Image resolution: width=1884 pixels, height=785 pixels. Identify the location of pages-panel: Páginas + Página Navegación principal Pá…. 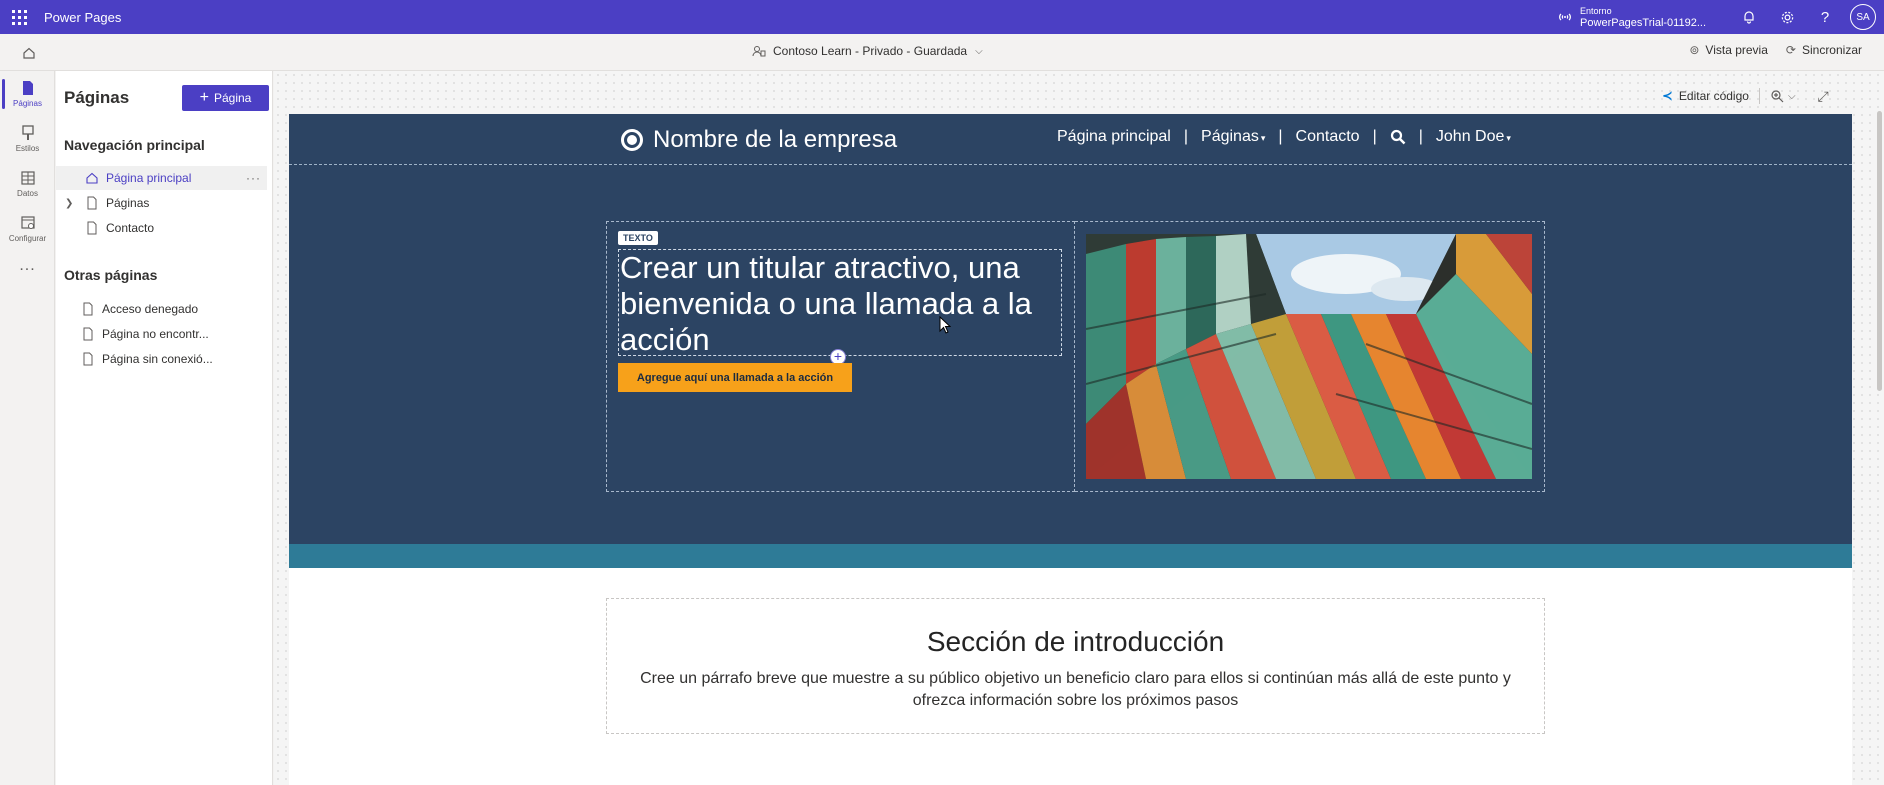
(164, 428).